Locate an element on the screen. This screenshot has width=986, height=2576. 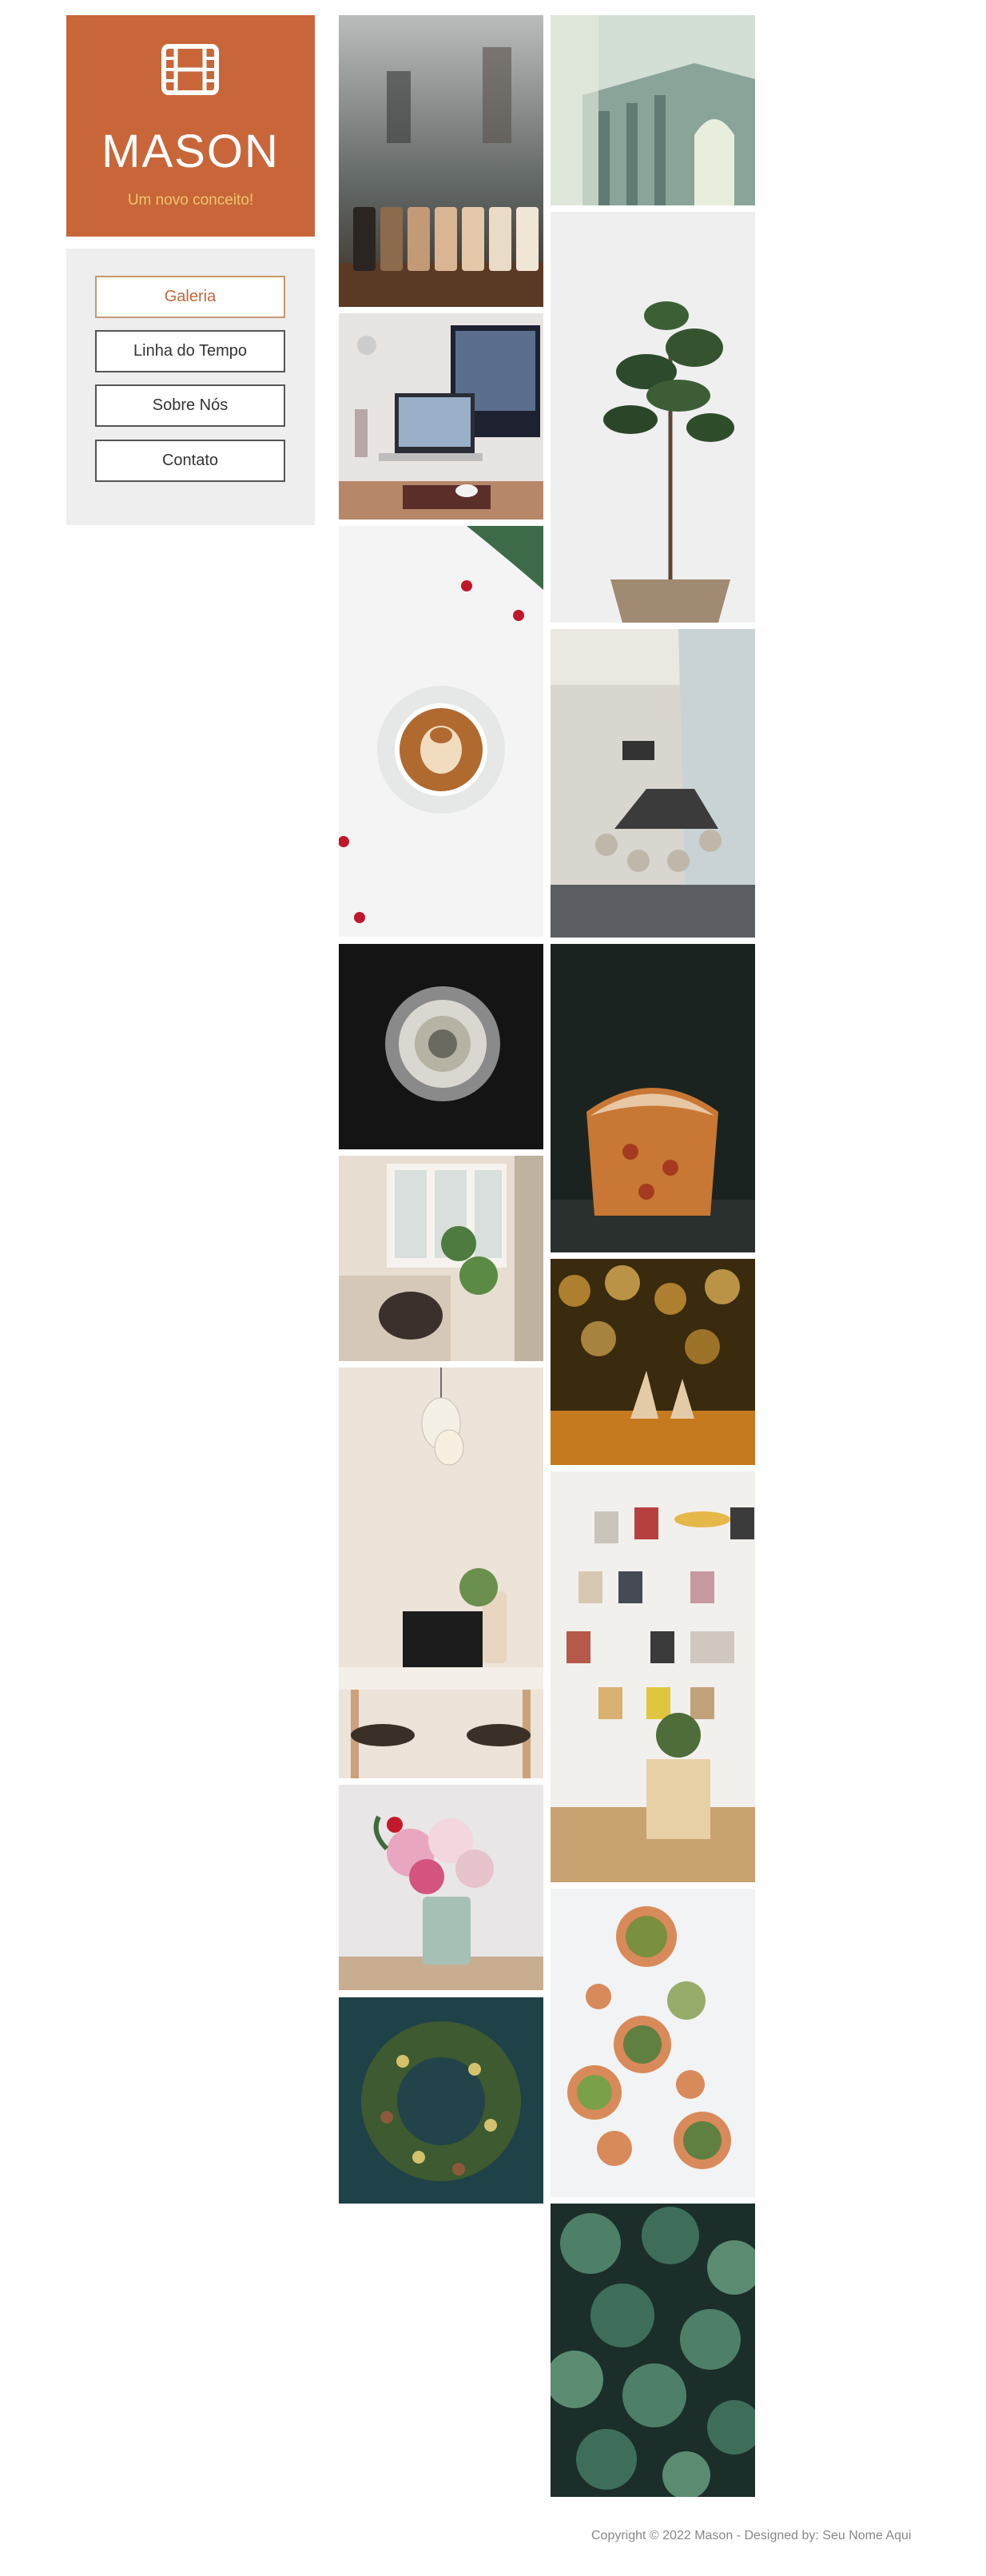
bokeh-figurines-photo is located at coordinates (653, 1362).